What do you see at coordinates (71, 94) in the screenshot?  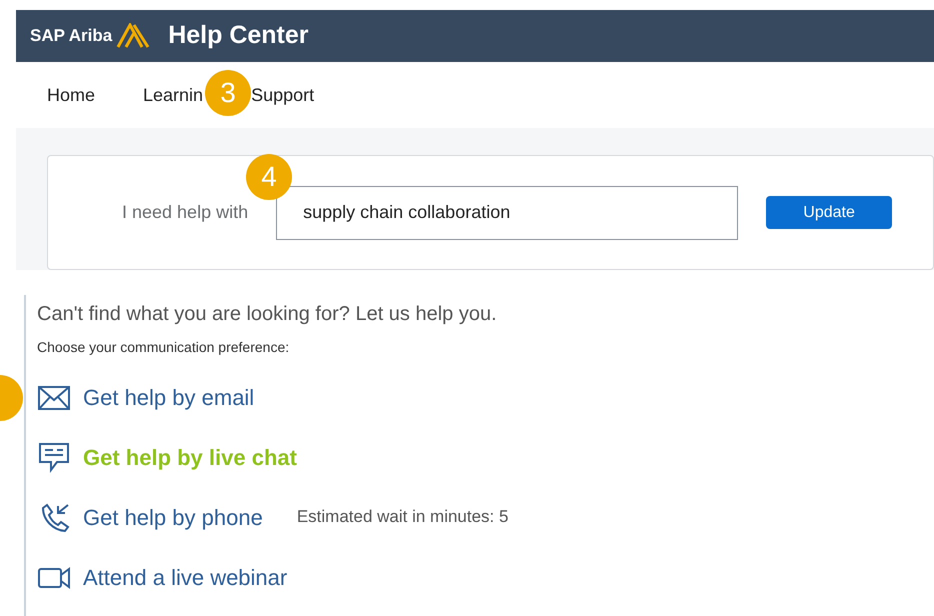 I see `nav-link: Home` at bounding box center [71, 94].